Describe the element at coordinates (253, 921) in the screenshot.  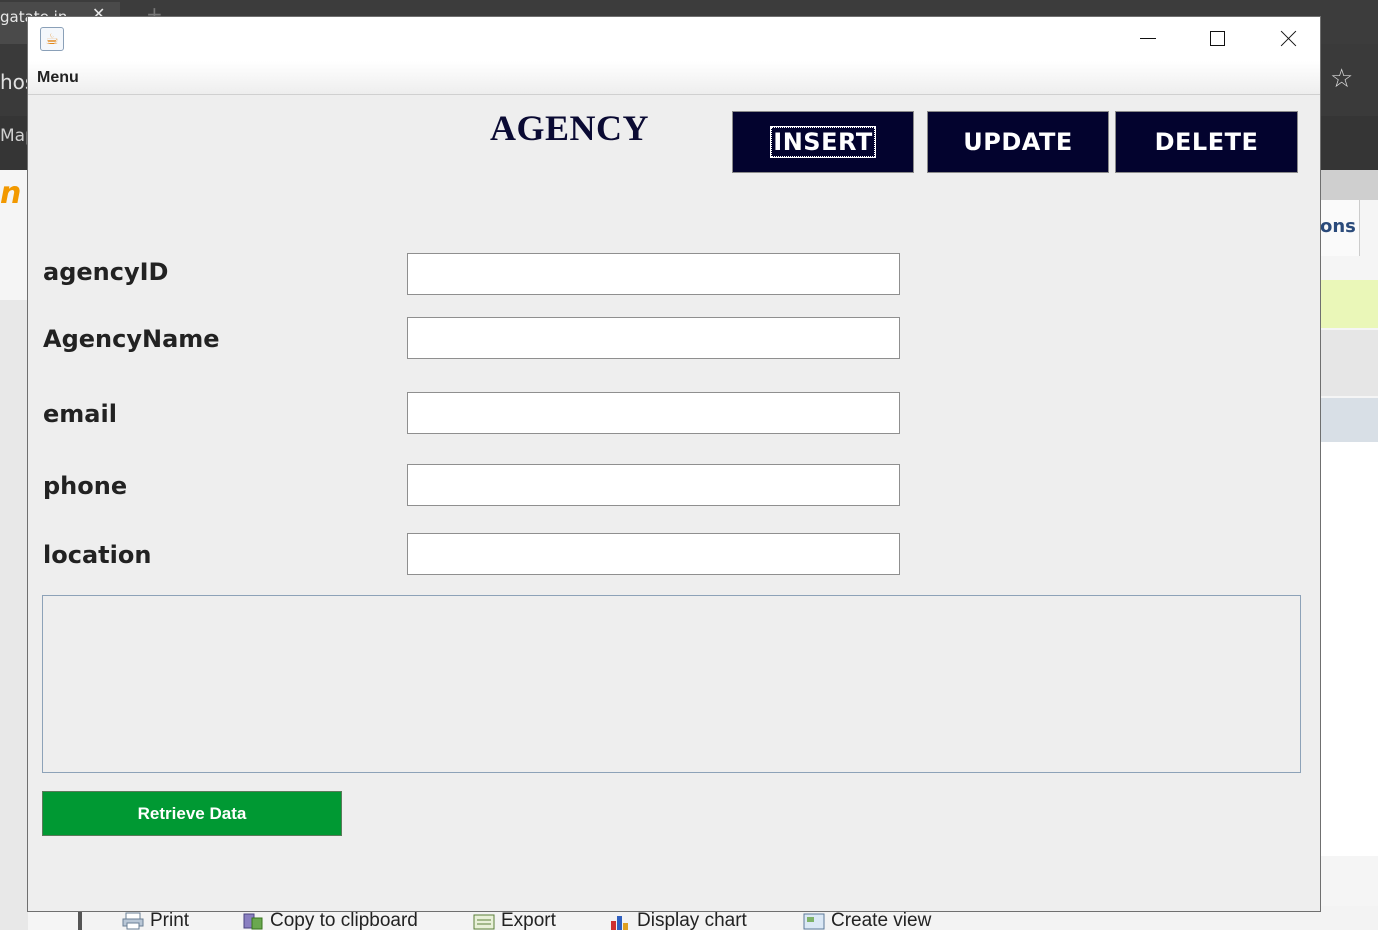
I see `clipboard-icon` at that location.